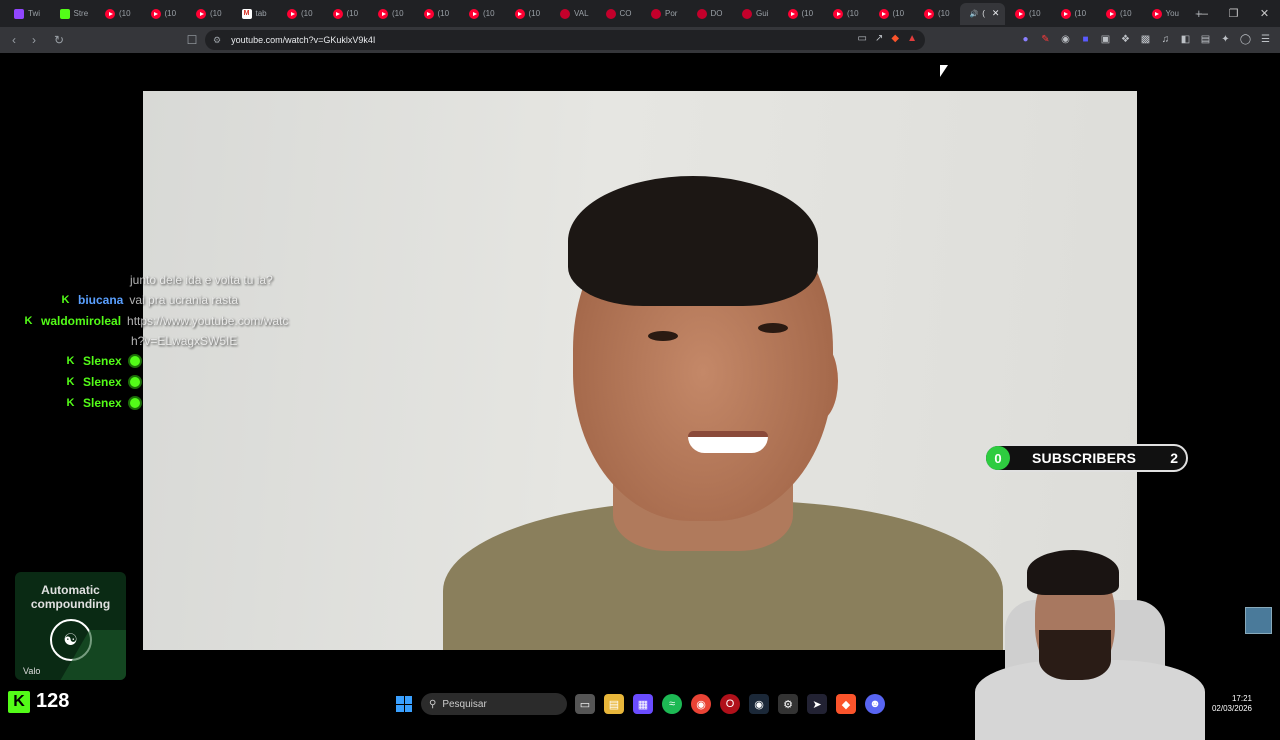 The height and width of the screenshot is (740, 1280). I want to click on forward-icon: ›, so click(34, 40).